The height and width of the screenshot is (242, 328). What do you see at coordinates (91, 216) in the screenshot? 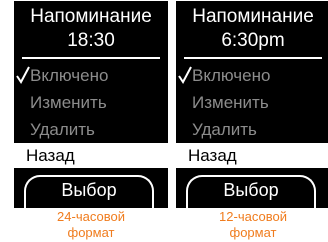
I see `caption-line: 24-часовой` at bounding box center [91, 216].